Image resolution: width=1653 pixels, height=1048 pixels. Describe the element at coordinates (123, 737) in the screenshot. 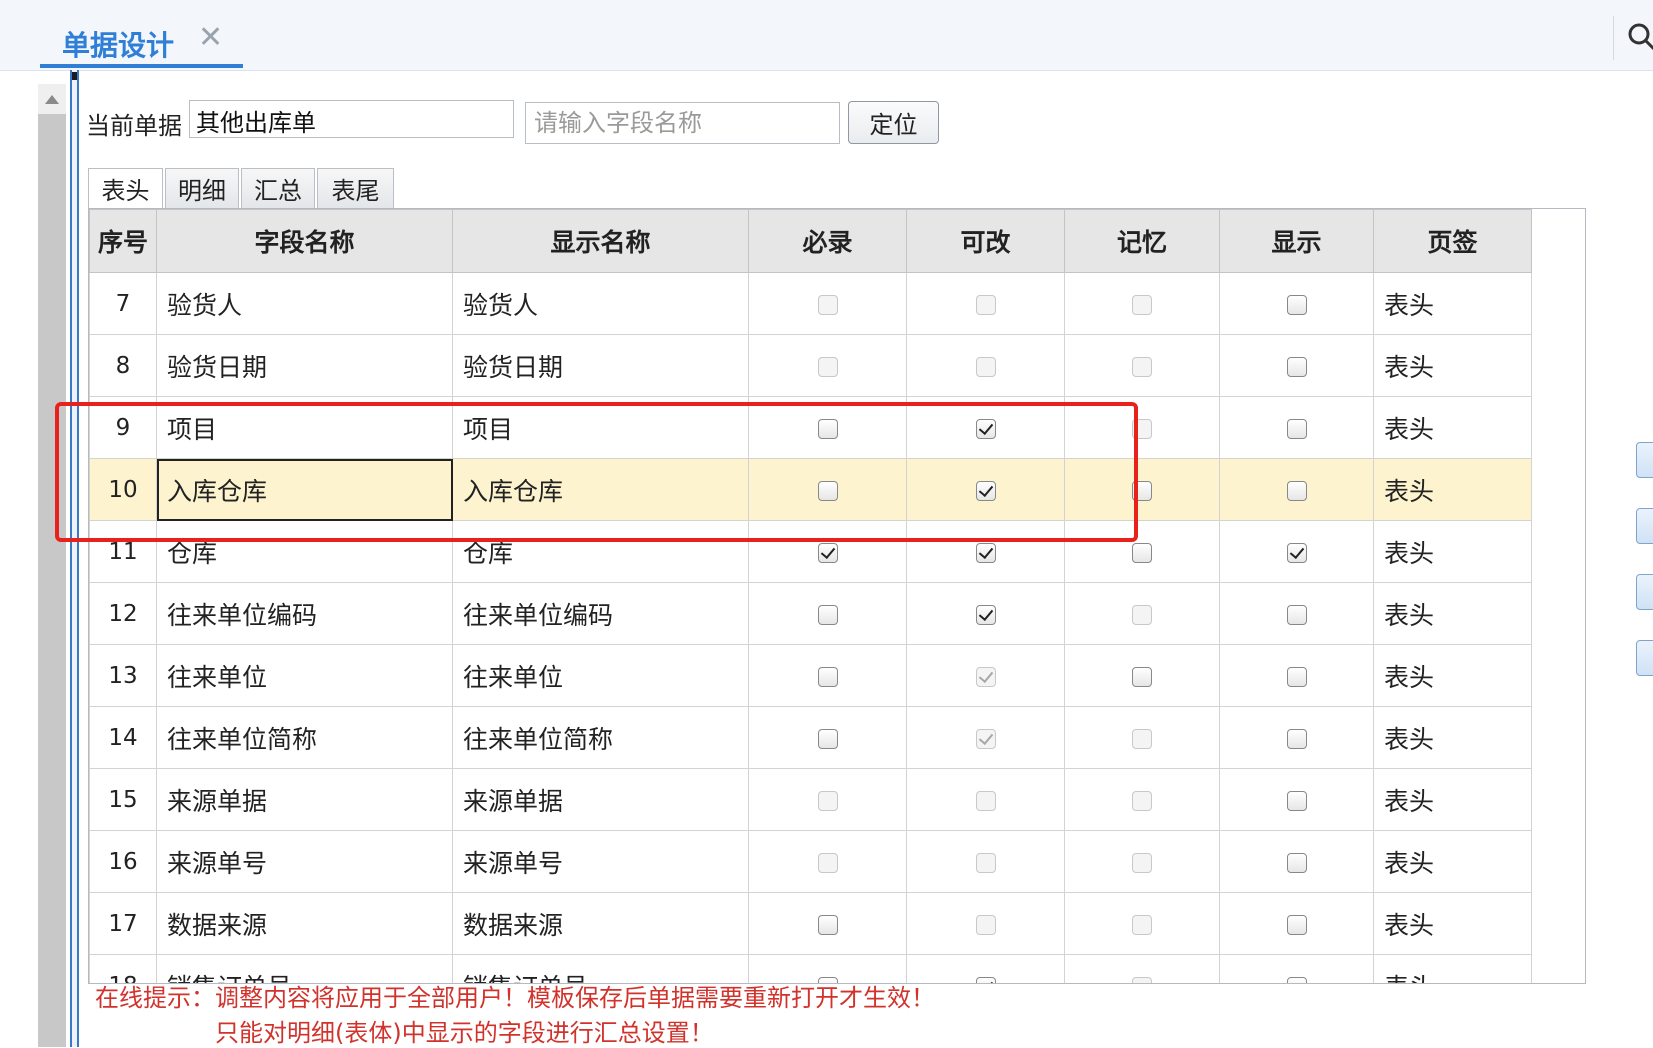

I see `row-index: 14` at that location.